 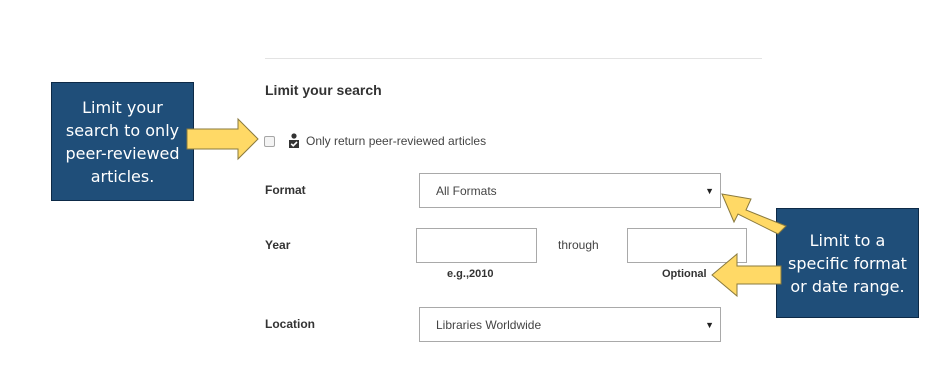 I want to click on arrow-up-left-icon, so click(x=754, y=214).